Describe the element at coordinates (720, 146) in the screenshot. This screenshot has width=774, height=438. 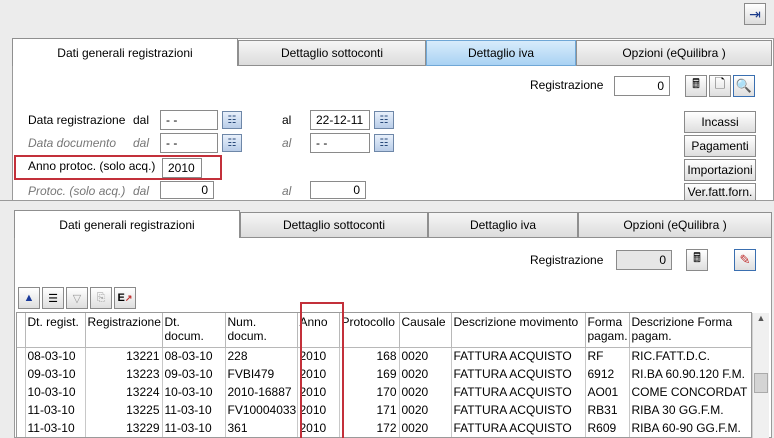
I see `pagamenti-button: Pagamenti` at that location.